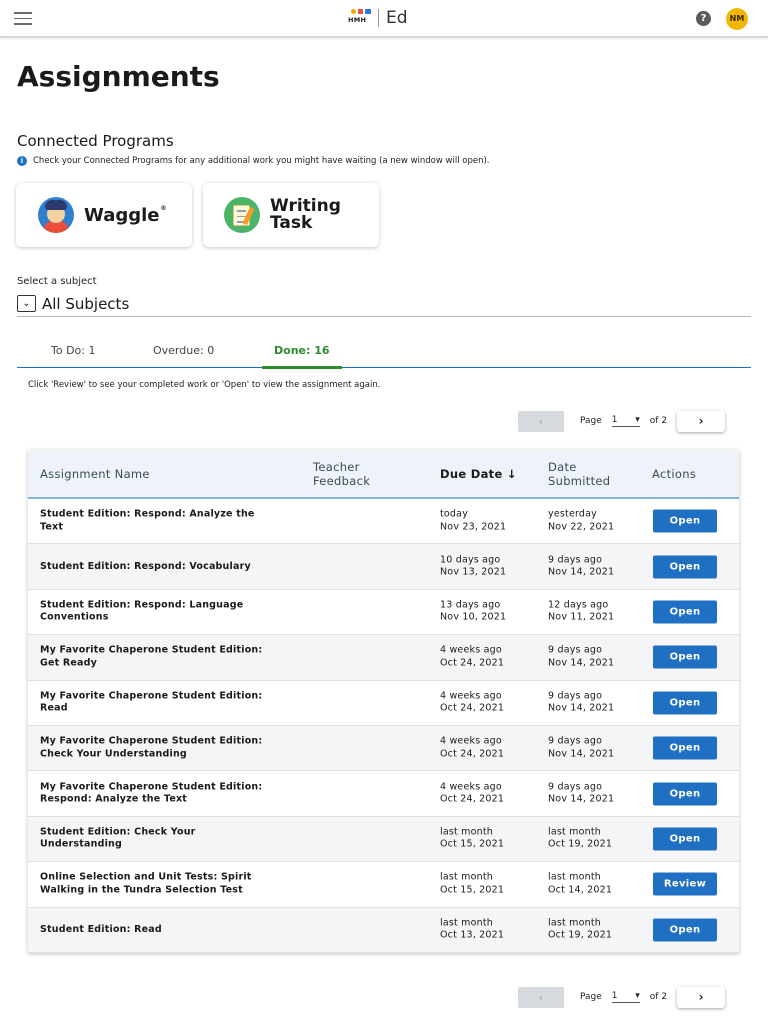 The width and height of the screenshot is (768, 1024). I want to click on chevron-down-icon: ⌄, so click(26, 303).